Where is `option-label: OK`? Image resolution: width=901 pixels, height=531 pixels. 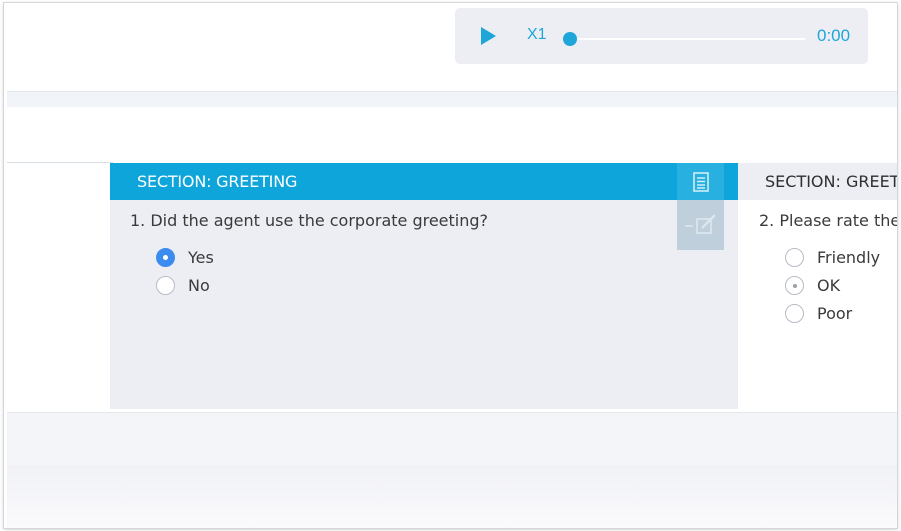 option-label: OK is located at coordinates (829, 285).